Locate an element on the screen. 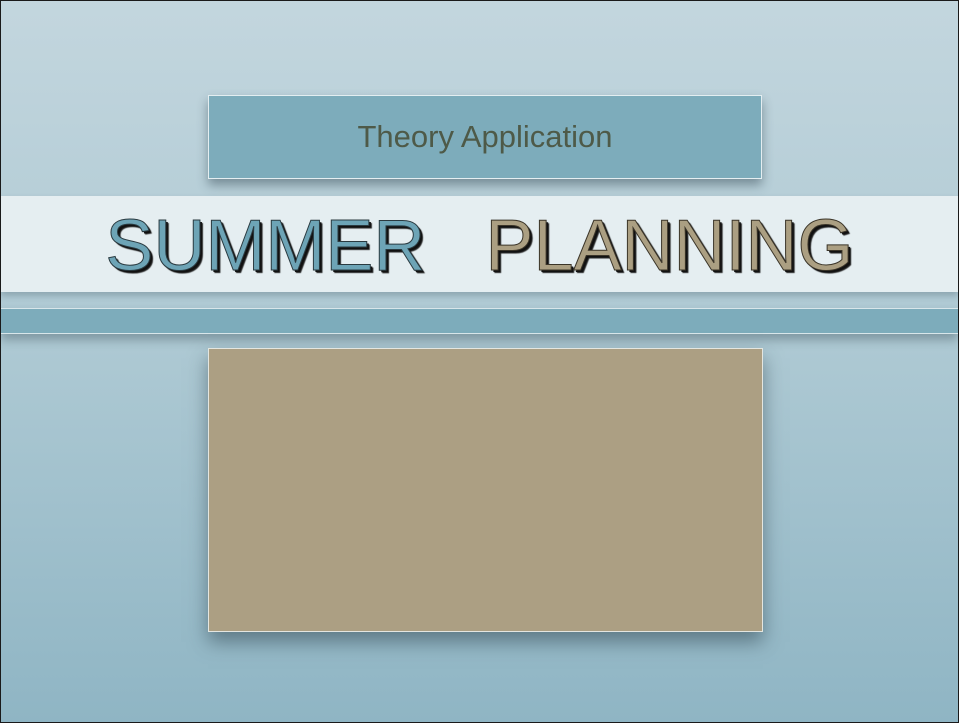 The height and width of the screenshot is (723, 959). slide-subtitle: Theory Application is located at coordinates (485, 136).